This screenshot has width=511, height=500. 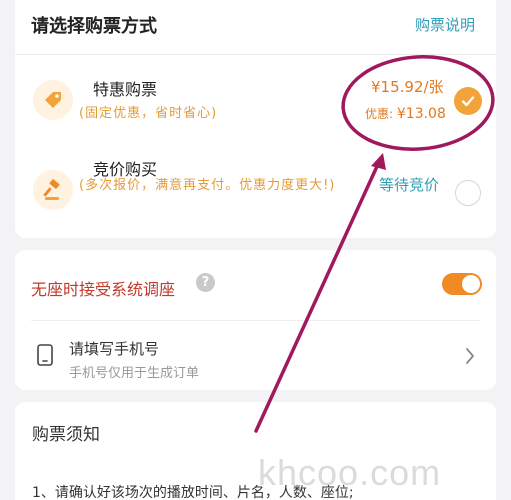 What do you see at coordinates (379, 114) in the screenshot?
I see `discount-label: 优惠:` at bounding box center [379, 114].